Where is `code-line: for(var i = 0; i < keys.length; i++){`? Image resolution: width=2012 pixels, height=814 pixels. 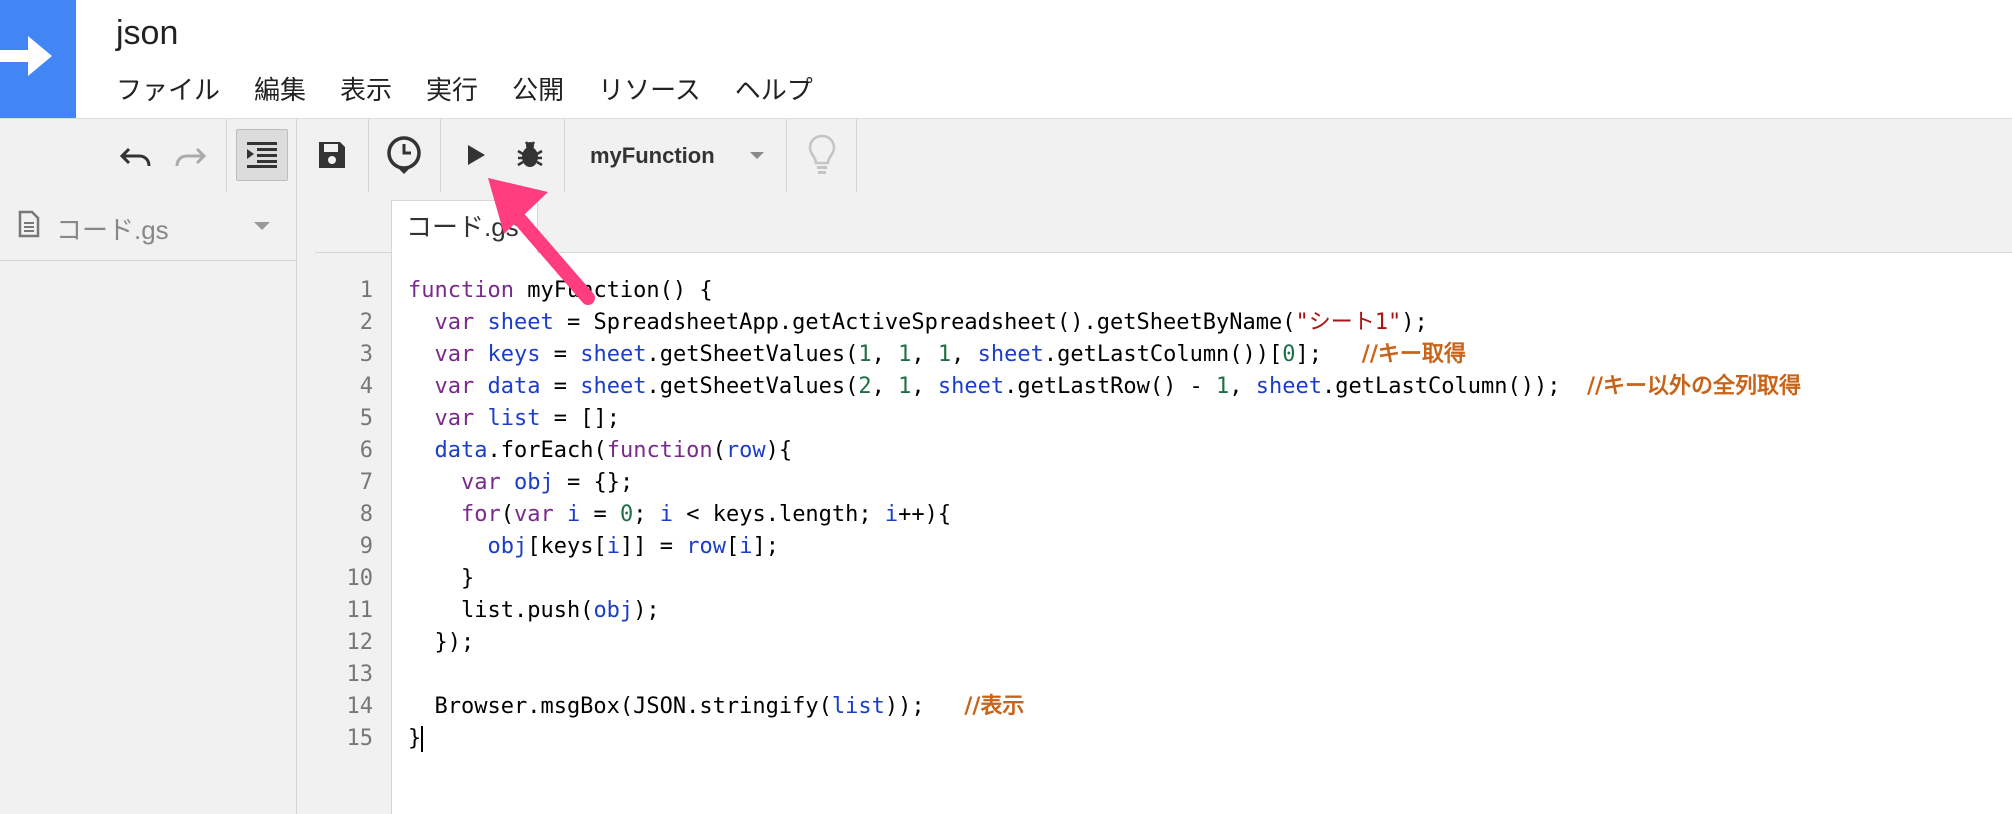 code-line: for(var i = 0; i < keys.length; i++){ is located at coordinates (1104, 515).